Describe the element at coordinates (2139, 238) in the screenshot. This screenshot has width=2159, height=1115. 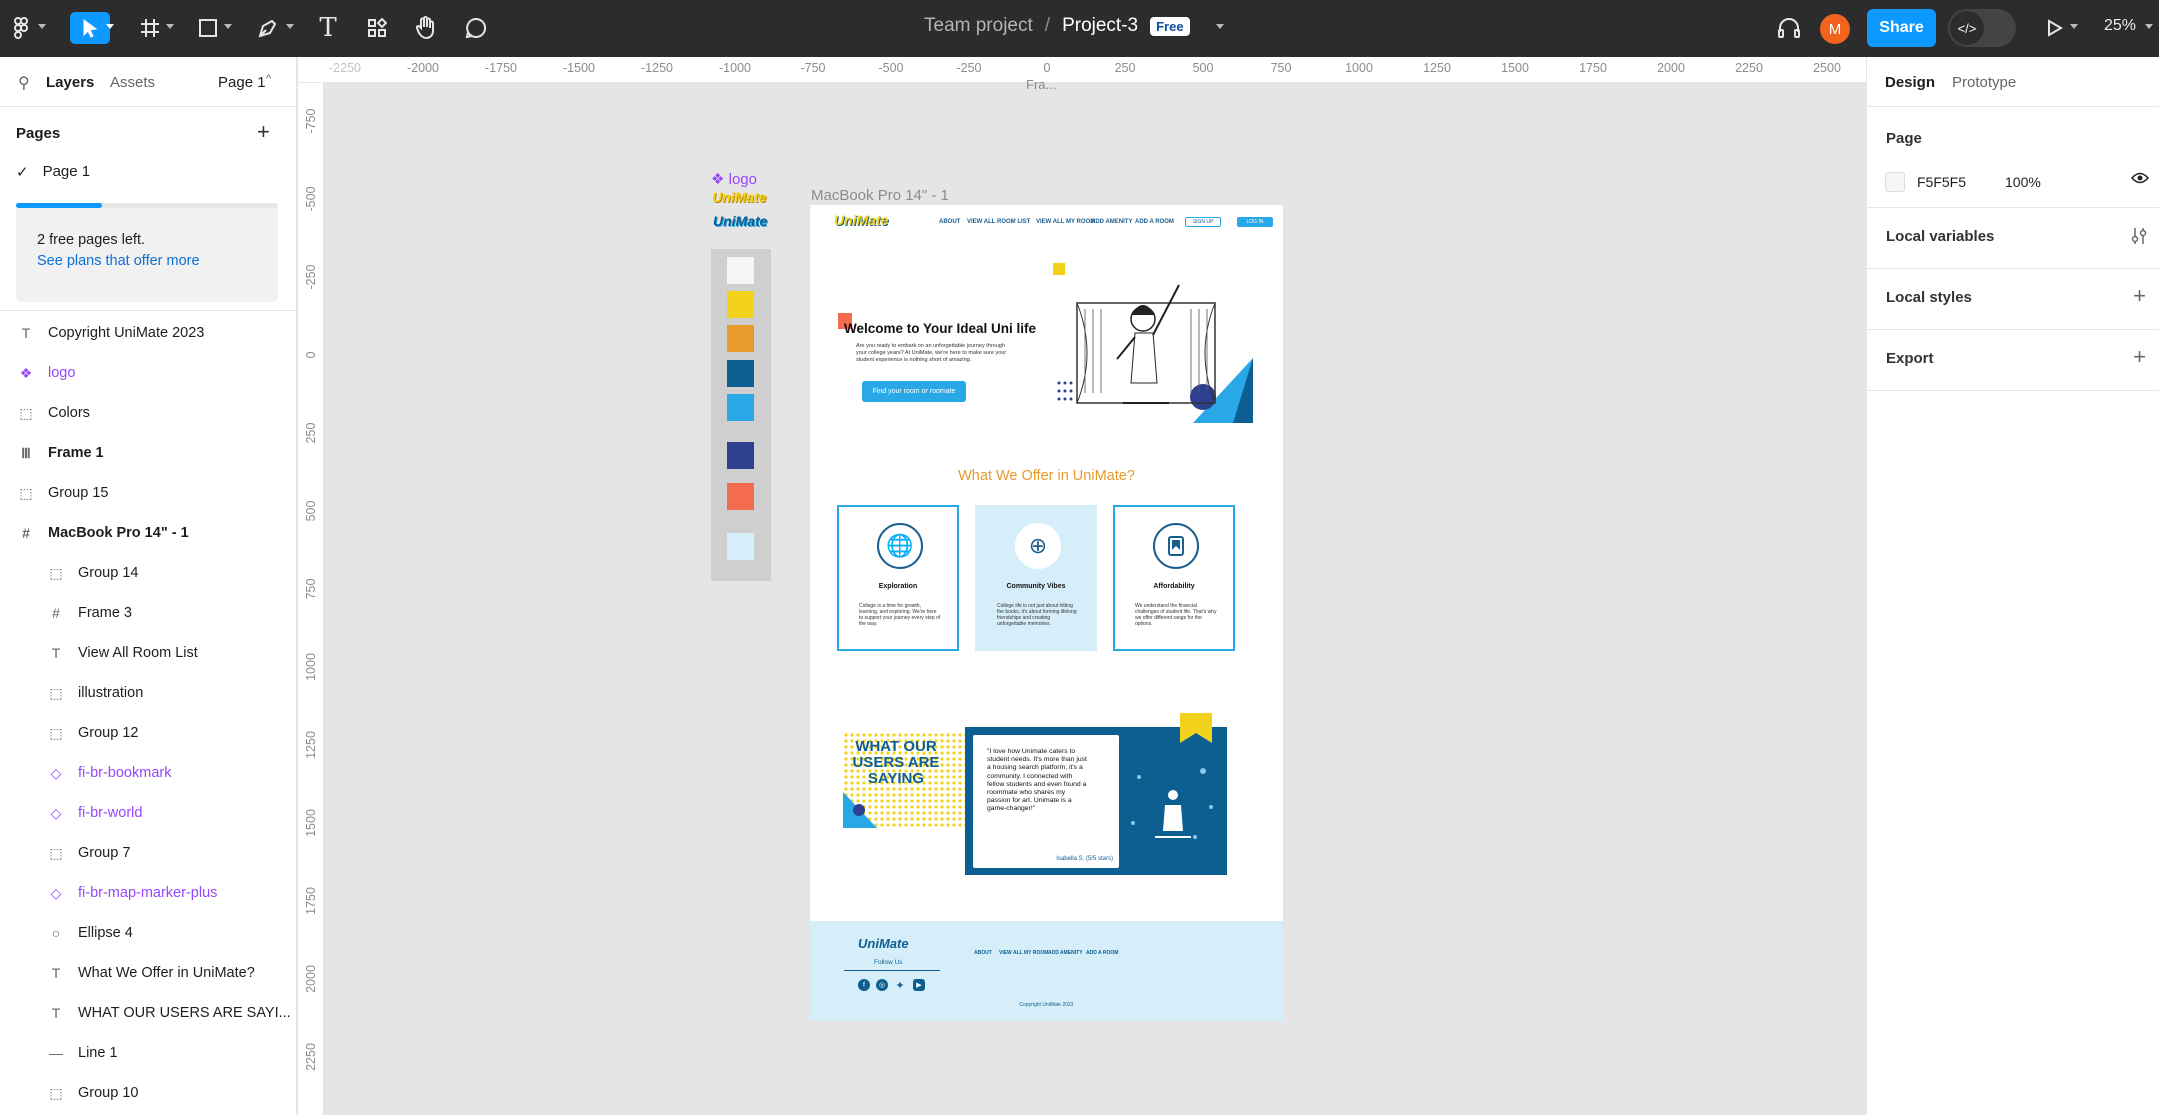
I see `variables-settings-icon` at that location.